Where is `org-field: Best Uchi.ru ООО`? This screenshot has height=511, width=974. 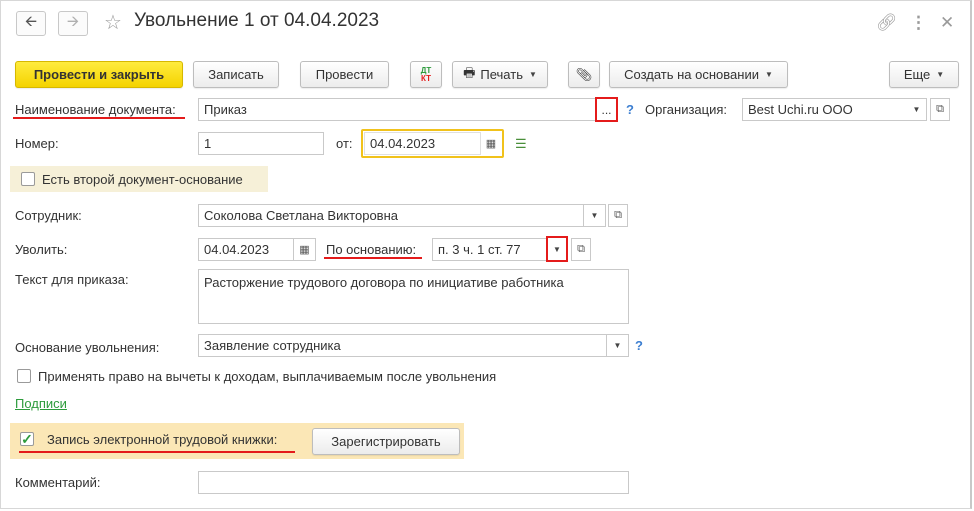
org-field: Best Uchi.ru ООО is located at coordinates (825, 109).